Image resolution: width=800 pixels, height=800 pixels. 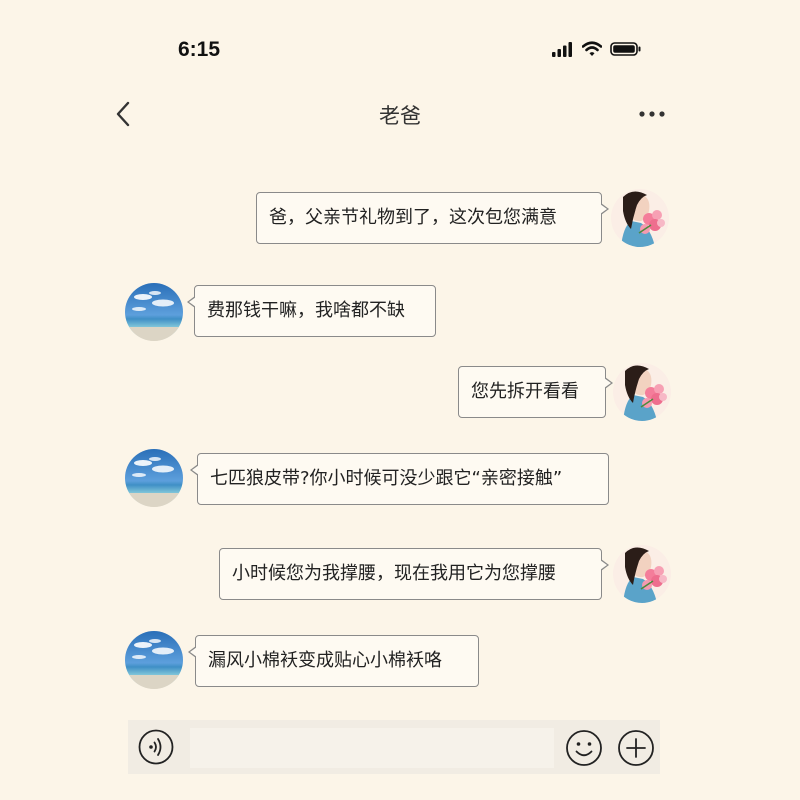 I want to click on nav-bar: 老爸, so click(x=400, y=114).